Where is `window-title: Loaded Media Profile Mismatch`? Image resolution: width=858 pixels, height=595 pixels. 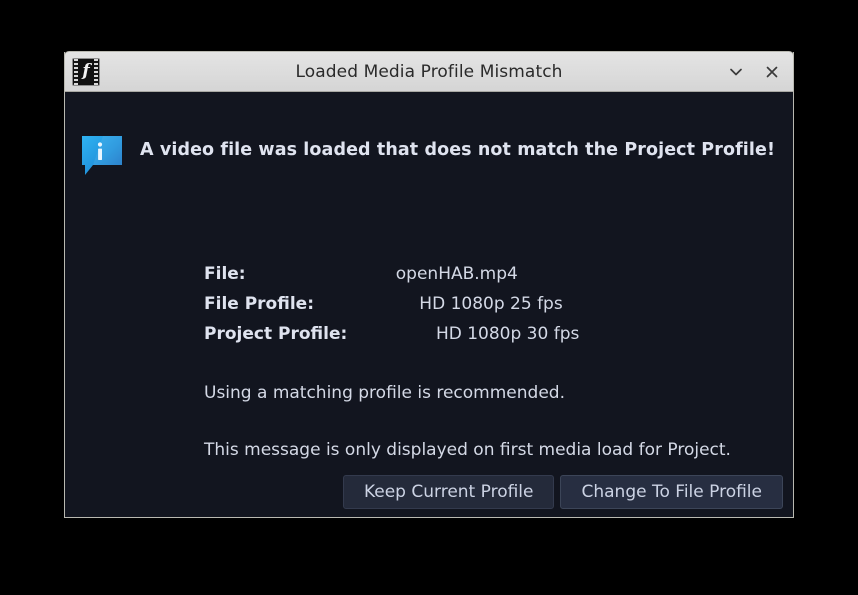
window-title: Loaded Media Profile Mismatch is located at coordinates (429, 71).